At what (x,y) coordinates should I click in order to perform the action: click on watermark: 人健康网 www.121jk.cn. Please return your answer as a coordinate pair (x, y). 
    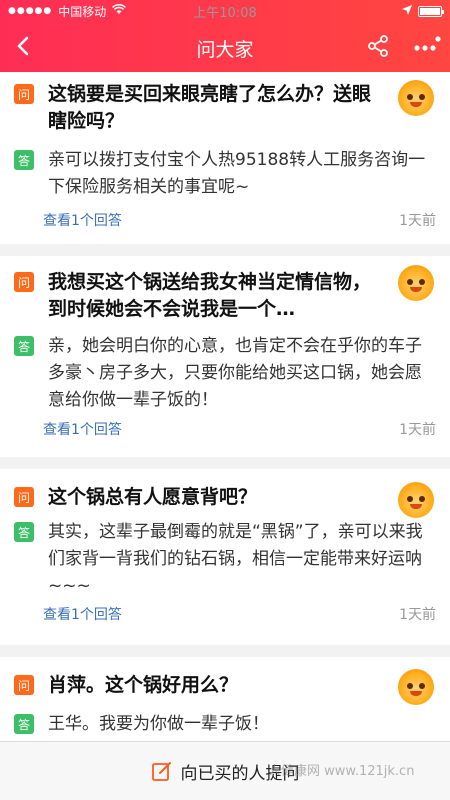
    Looking at the image, I should click on (341, 771).